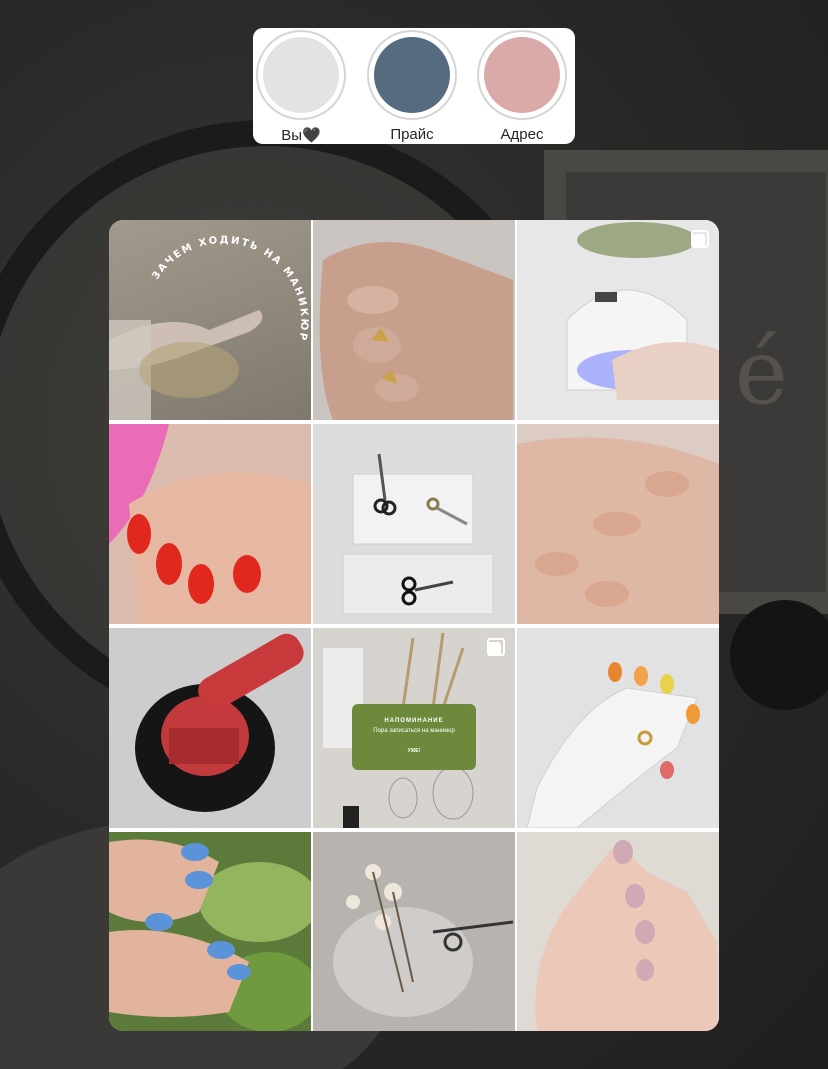 This screenshot has height=1069, width=828. I want to click on reminder-body: Пора записаться на маникюр, so click(414, 731).